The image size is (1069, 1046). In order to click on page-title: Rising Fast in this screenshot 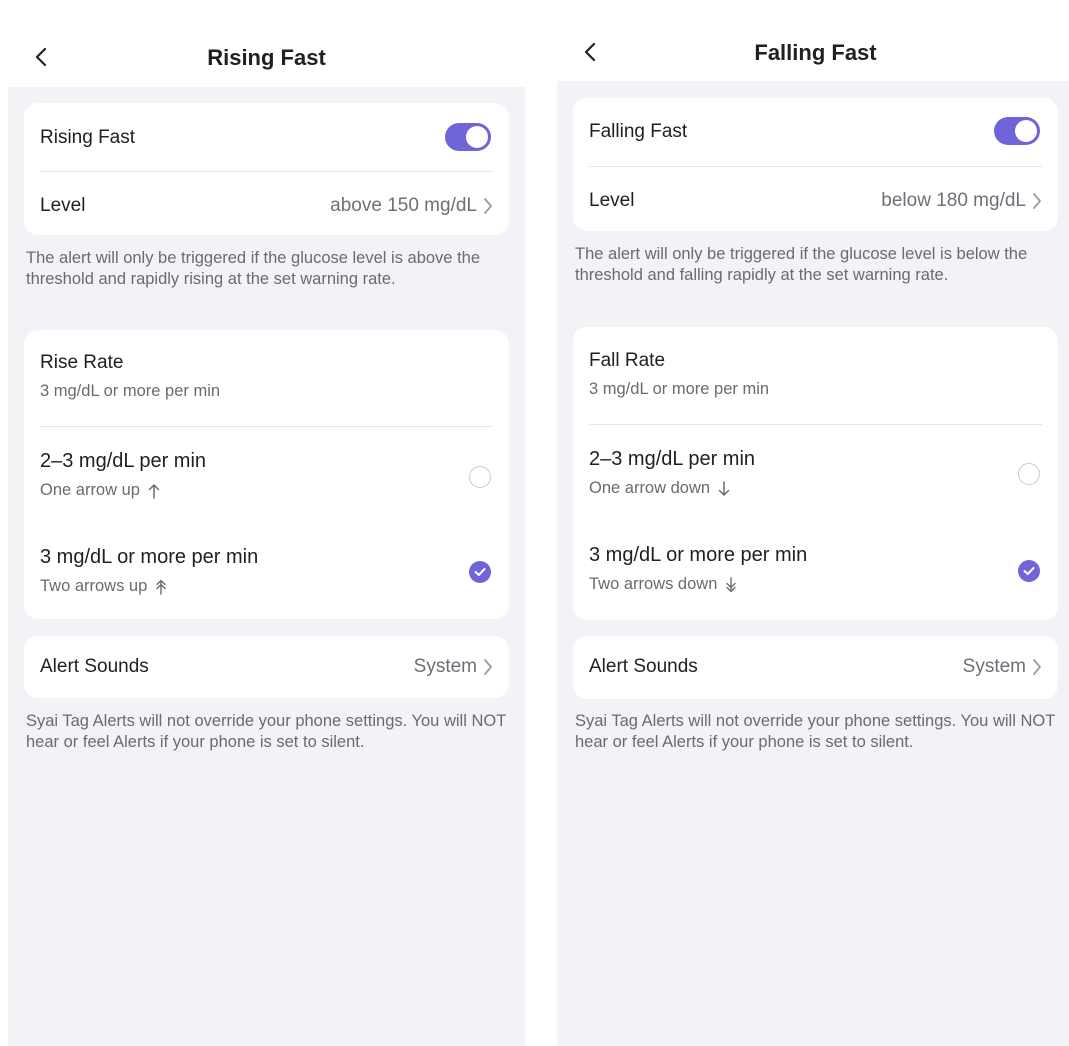, I will do `click(266, 57)`.